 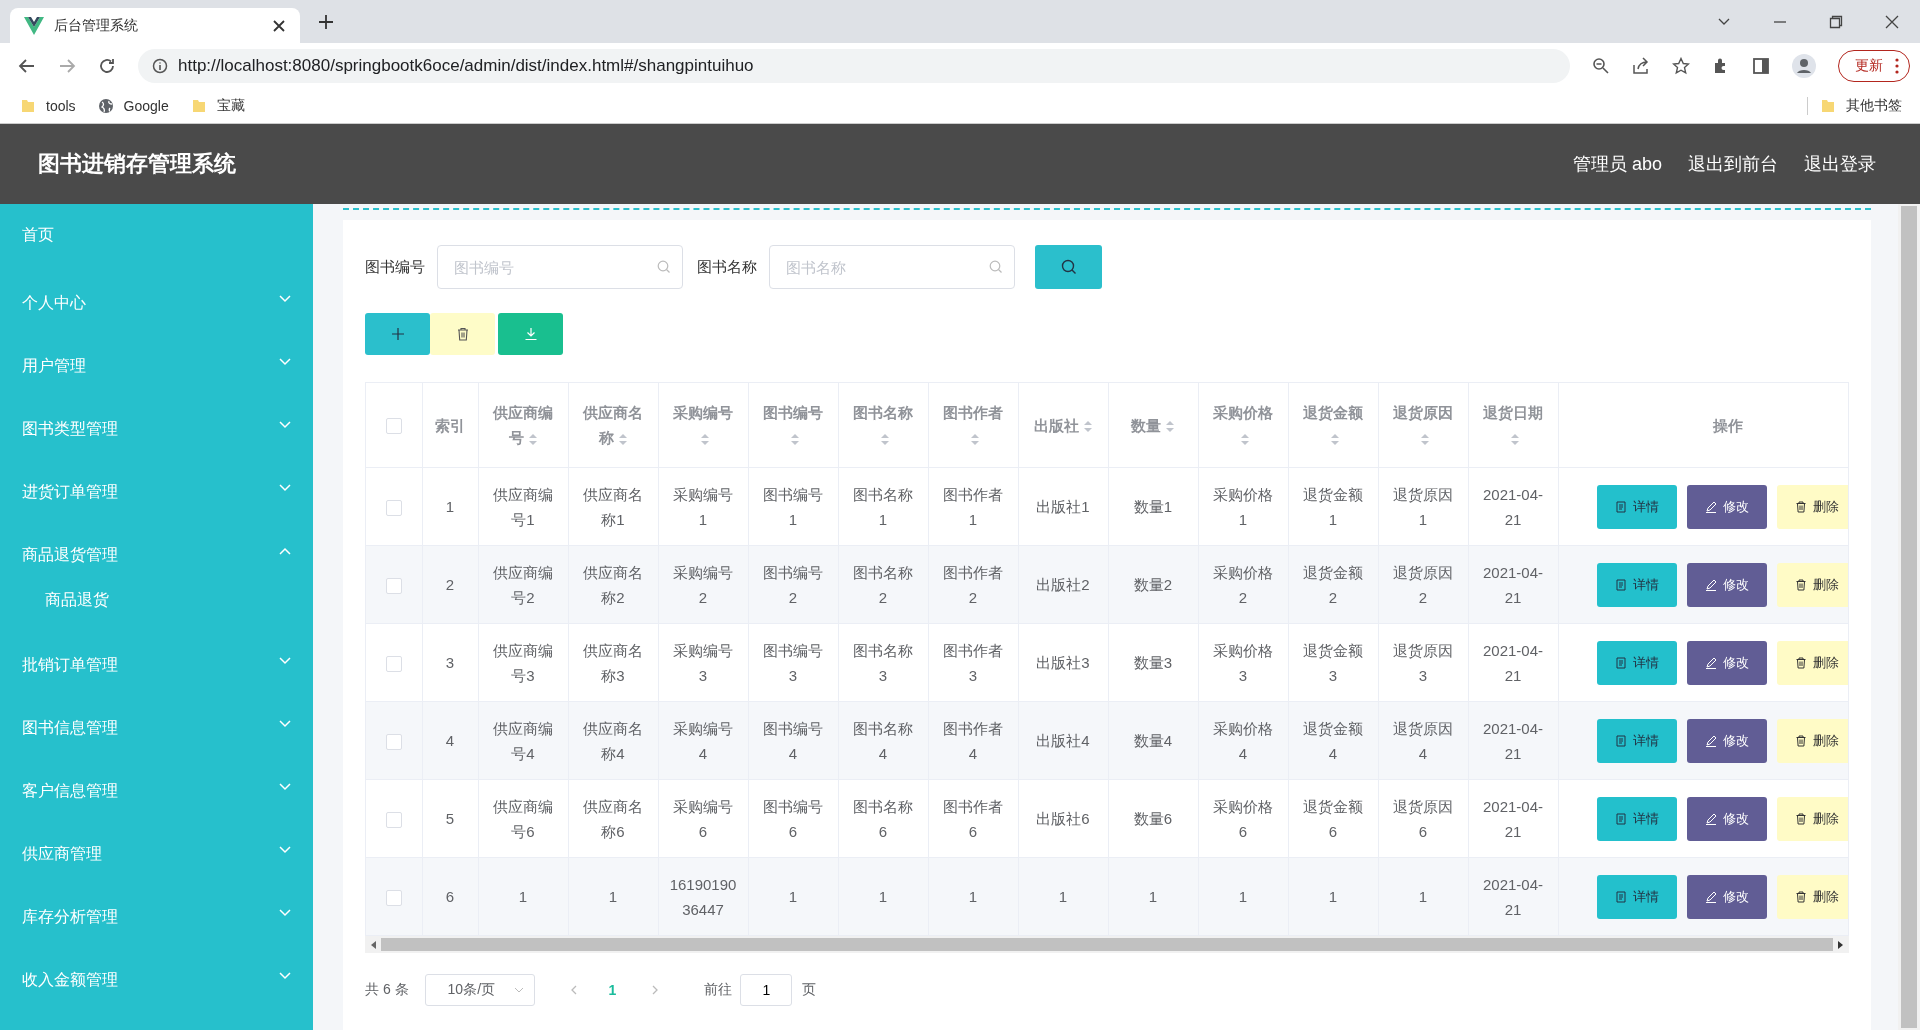 What do you see at coordinates (1068, 267) in the screenshot?
I see `search-button` at bounding box center [1068, 267].